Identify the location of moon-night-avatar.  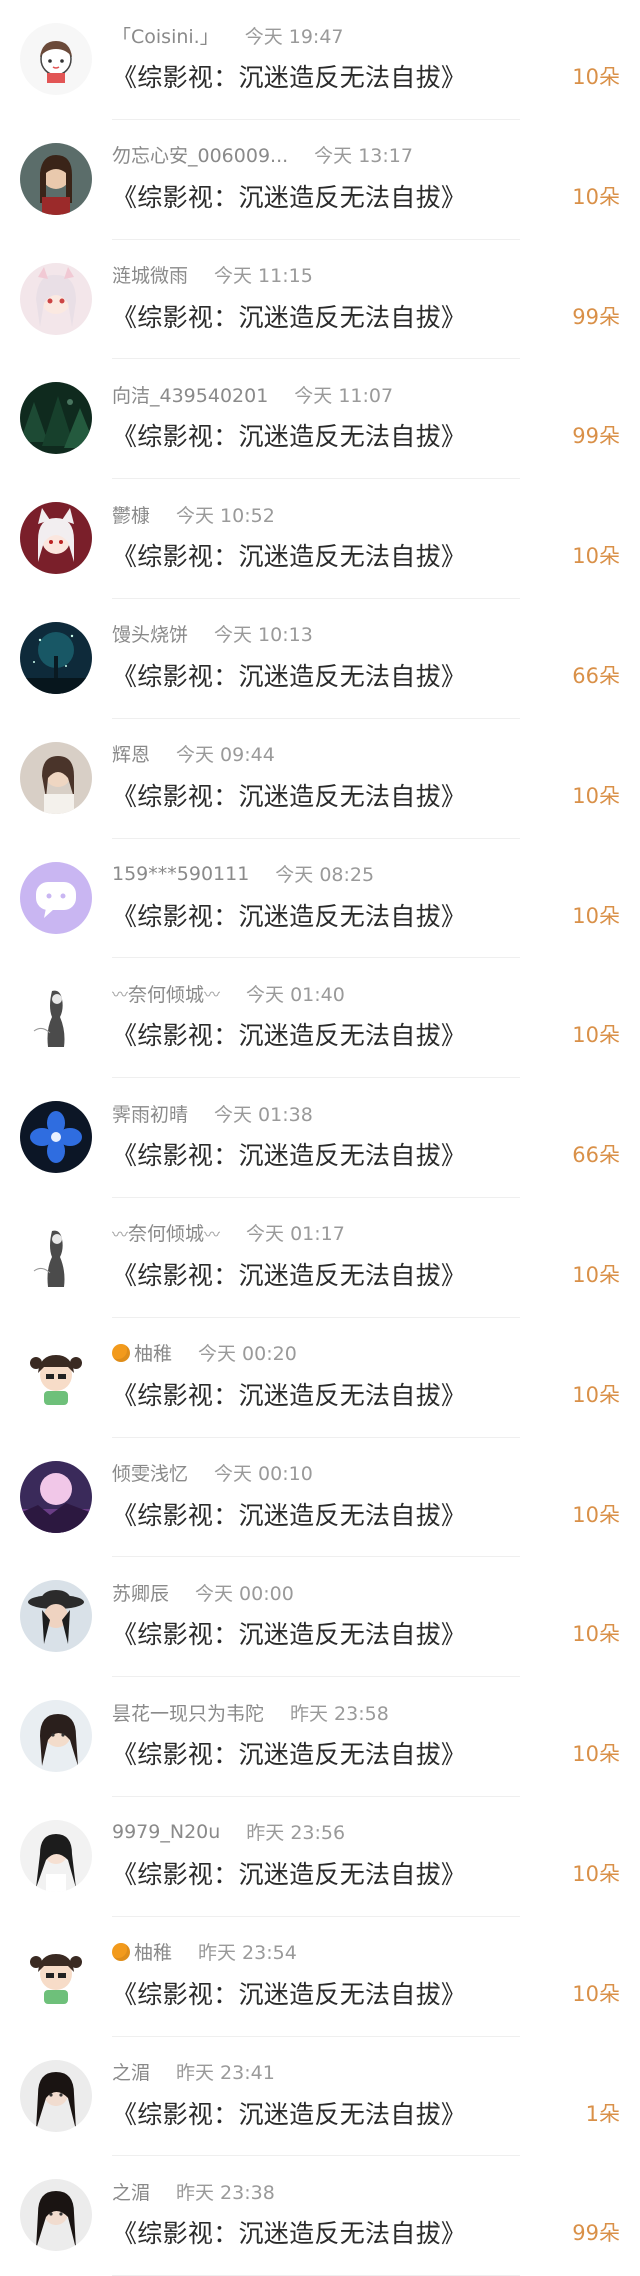
(56, 1496).